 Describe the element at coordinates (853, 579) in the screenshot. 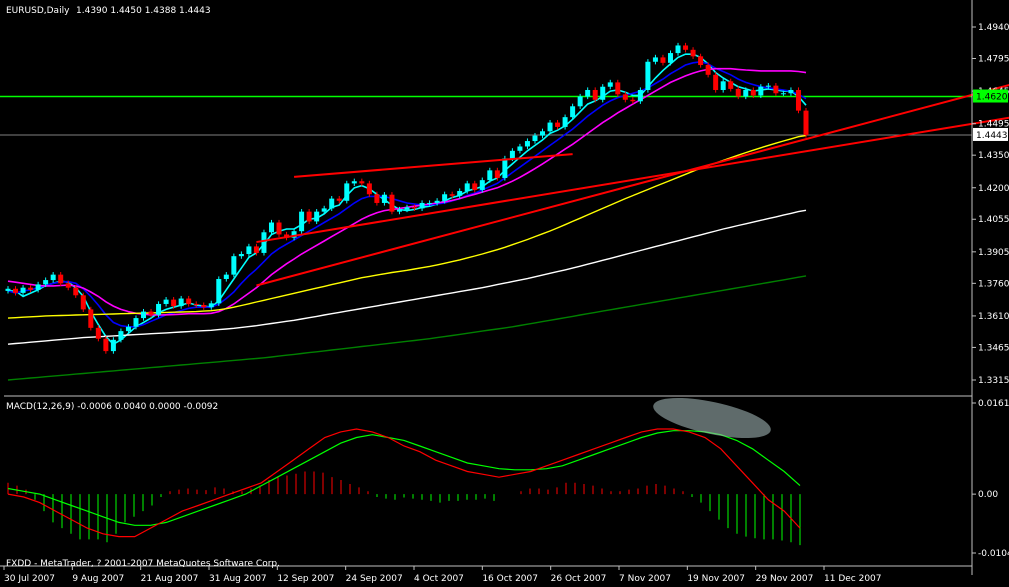

I see `time-tick-label: 11 Dec 2007` at that location.